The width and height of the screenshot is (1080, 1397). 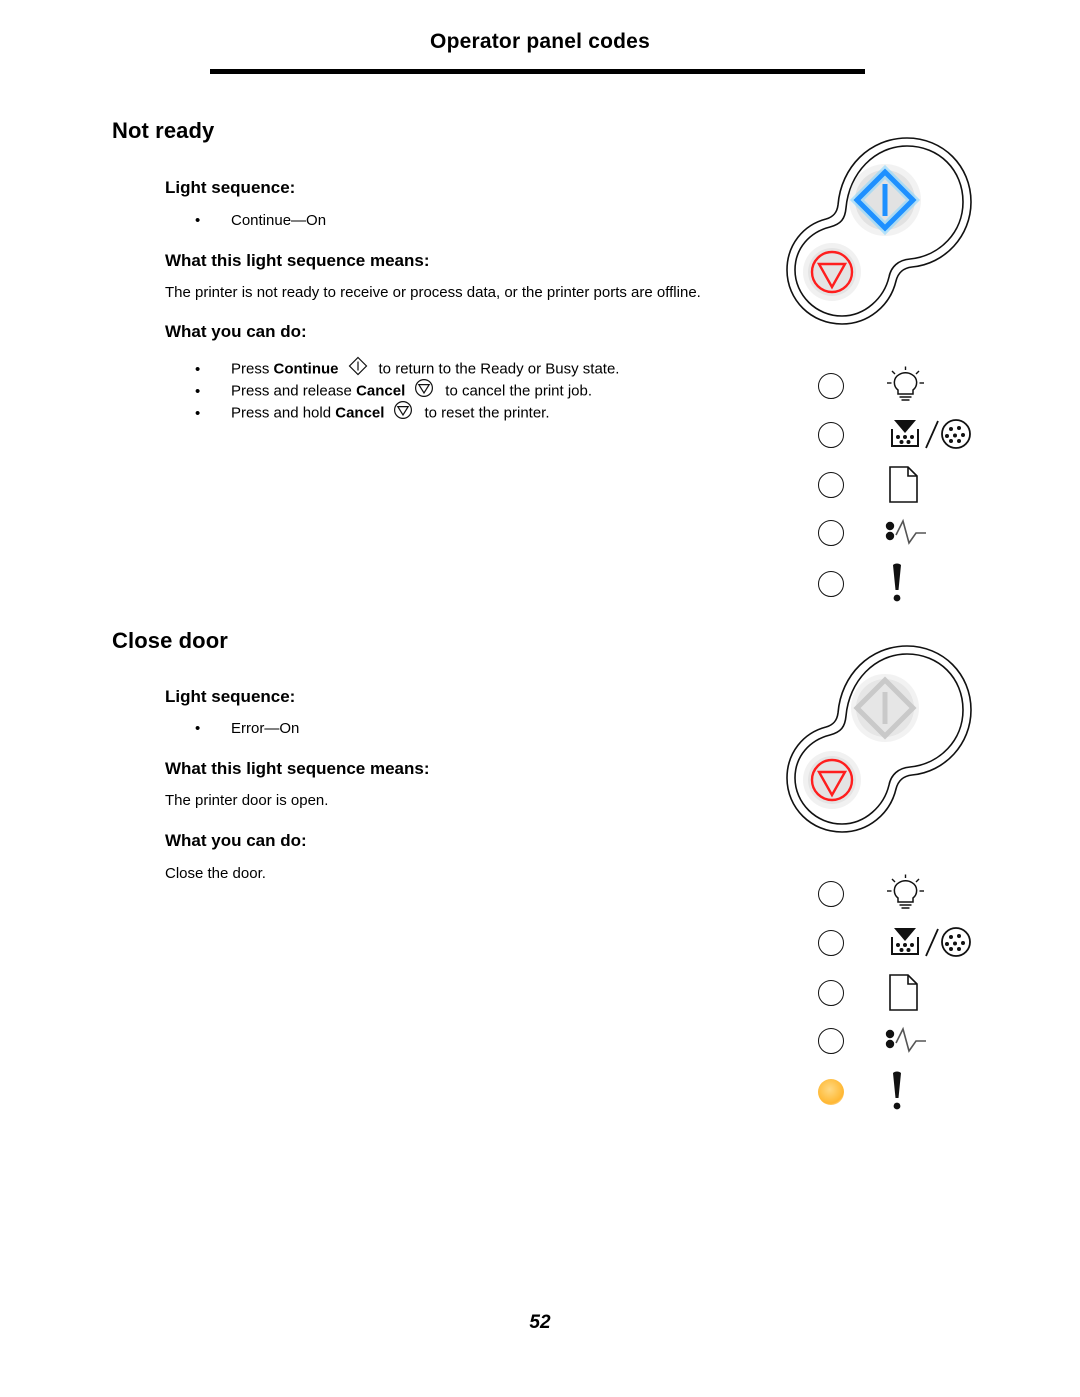 I want to click on what-you-can-do-heading-2: What you can do:, so click(x=236, y=840).